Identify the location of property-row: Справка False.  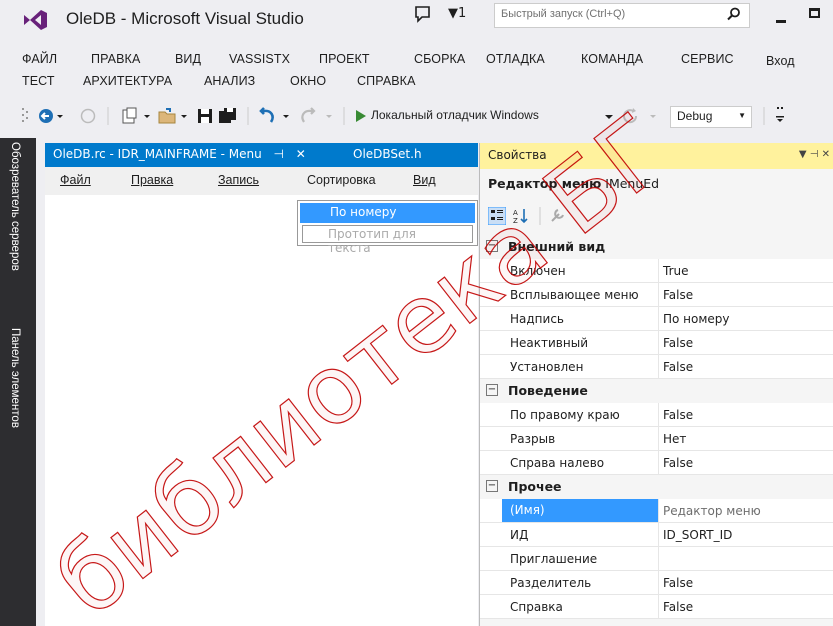
(656, 607).